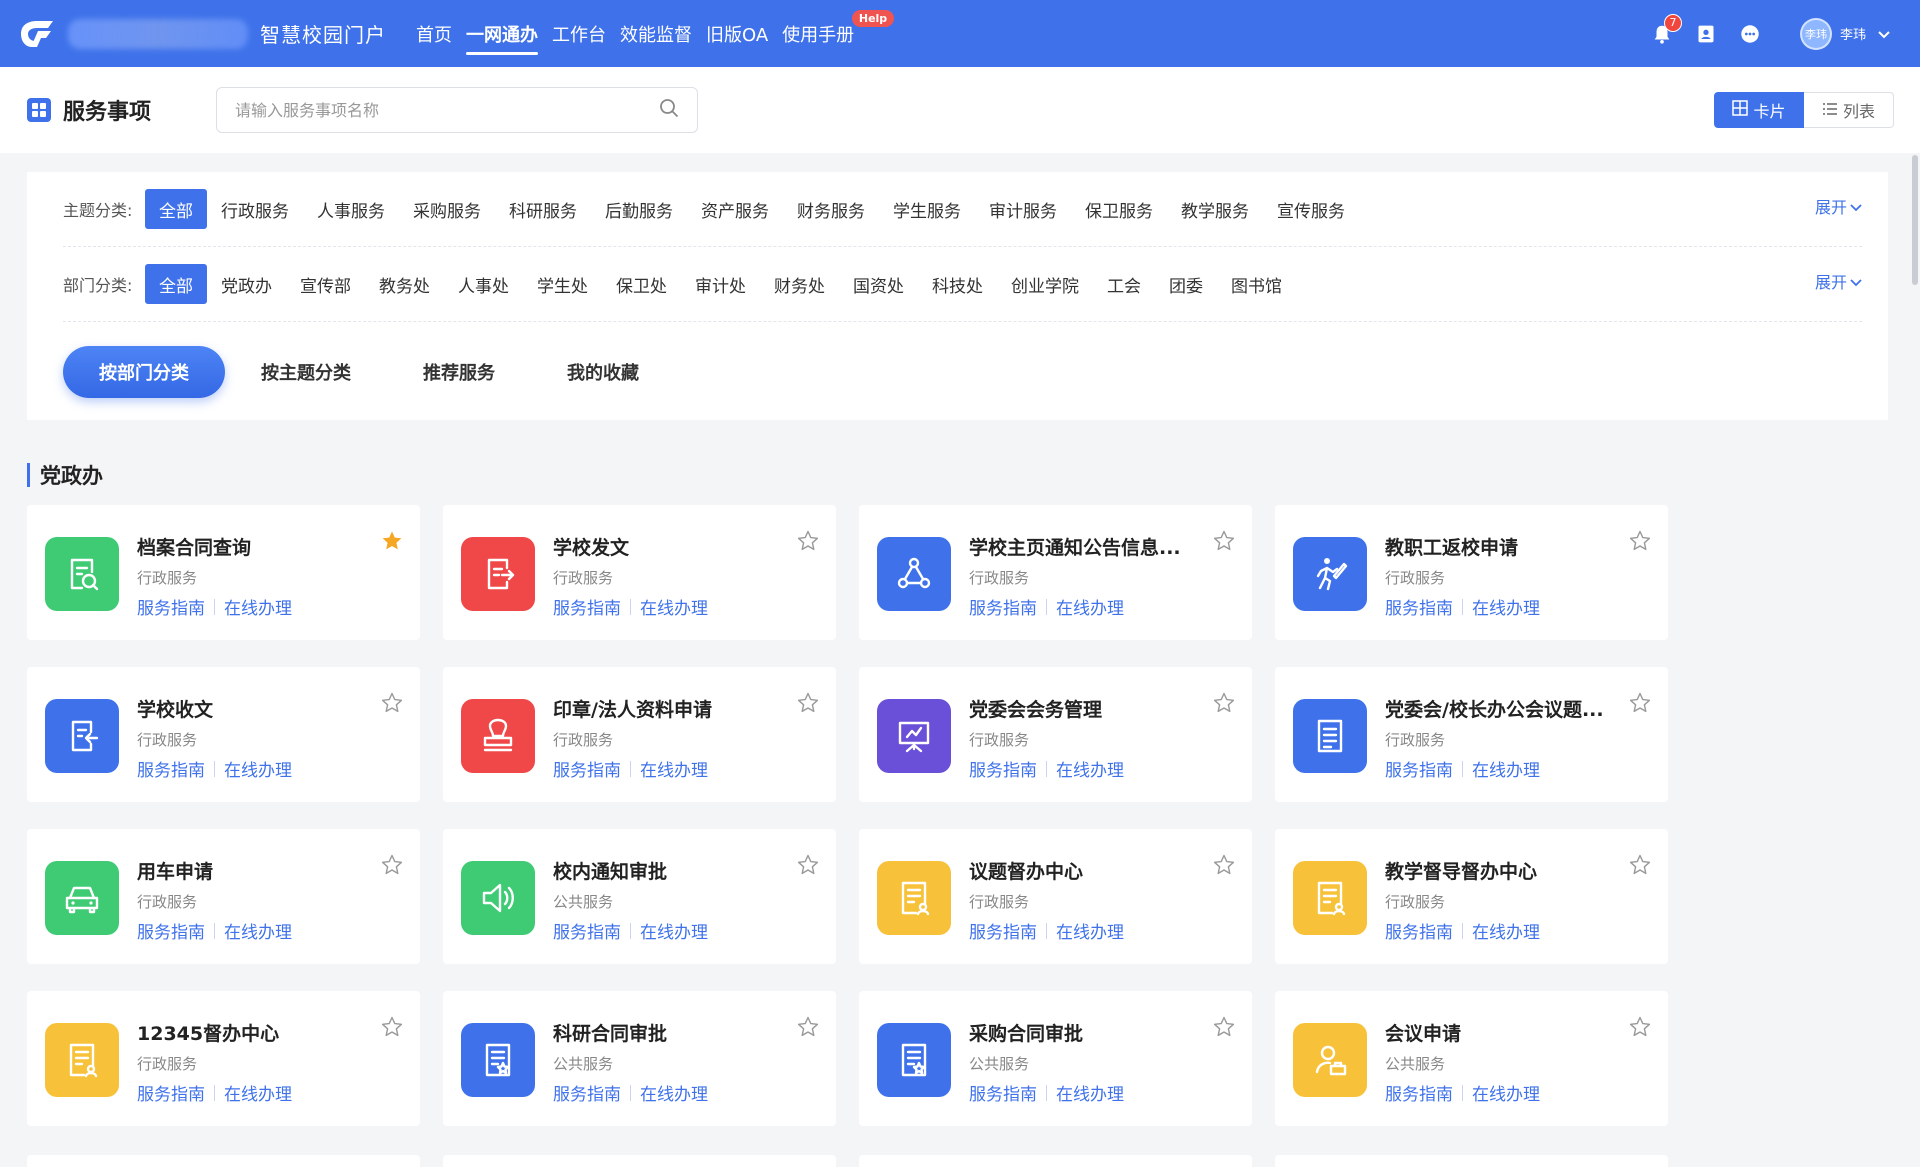 This screenshot has height=1167, width=1920. Describe the element at coordinates (1471, 1058) in the screenshot. I see `service-card: 会议申请 公共服务 服务指南 在线办理` at that location.